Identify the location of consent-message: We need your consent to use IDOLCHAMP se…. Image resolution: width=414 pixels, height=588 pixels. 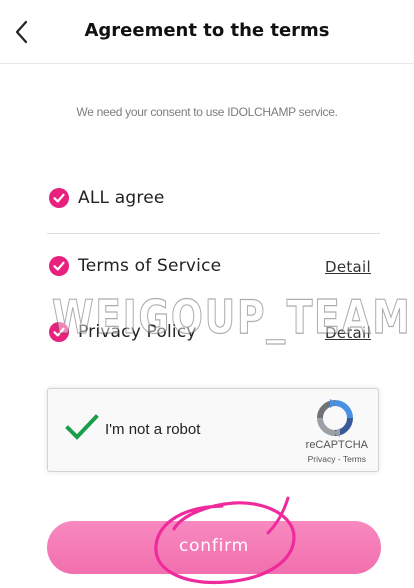
(207, 112).